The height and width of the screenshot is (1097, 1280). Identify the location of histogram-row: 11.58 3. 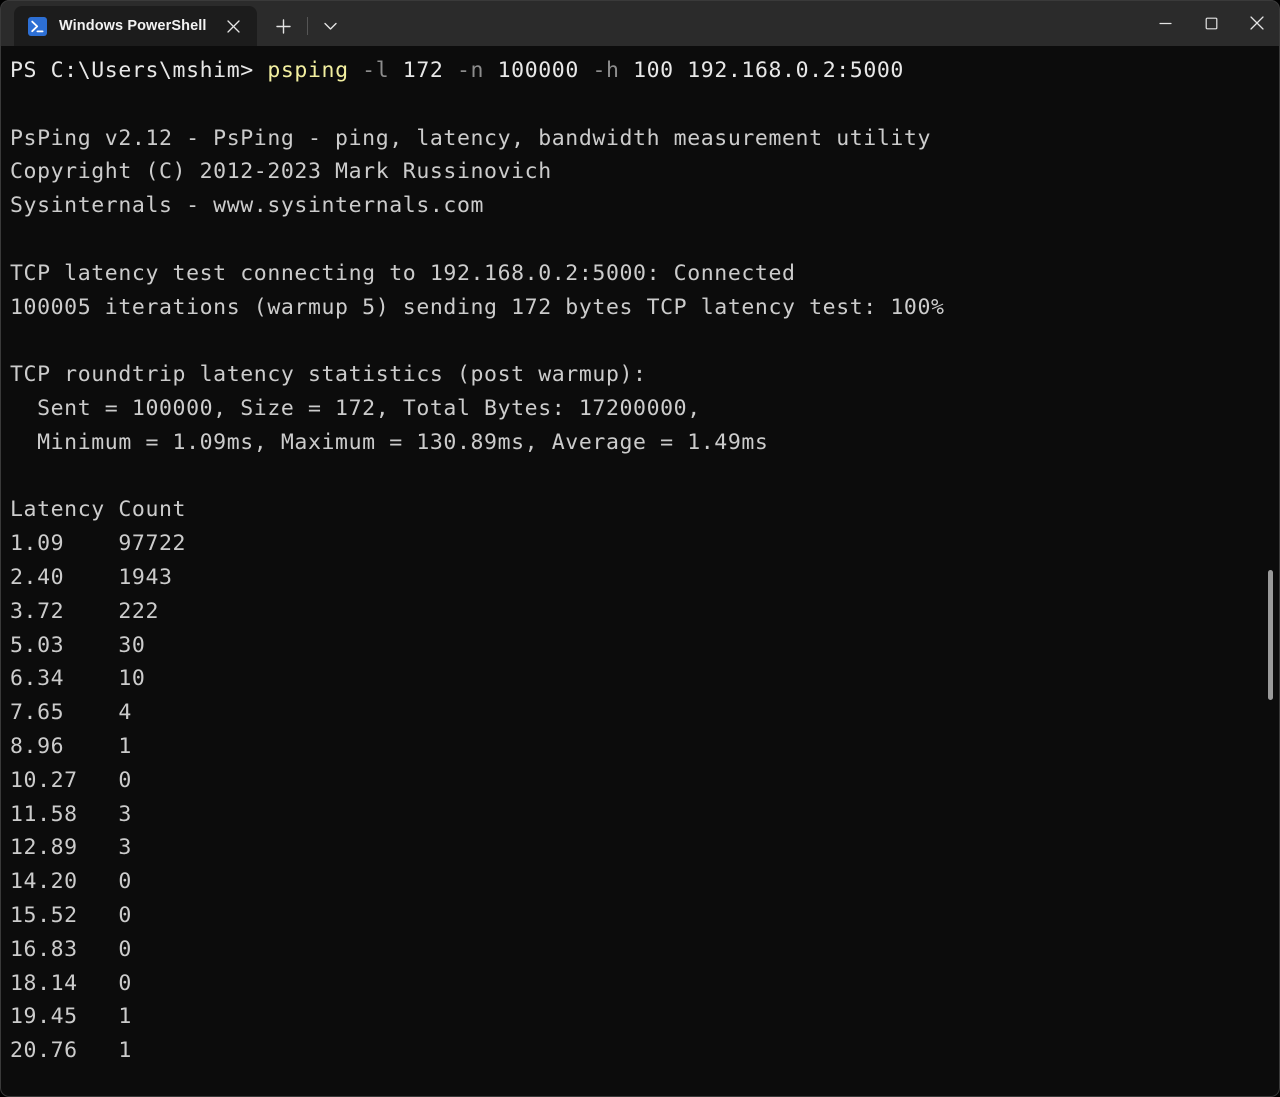
(645, 815).